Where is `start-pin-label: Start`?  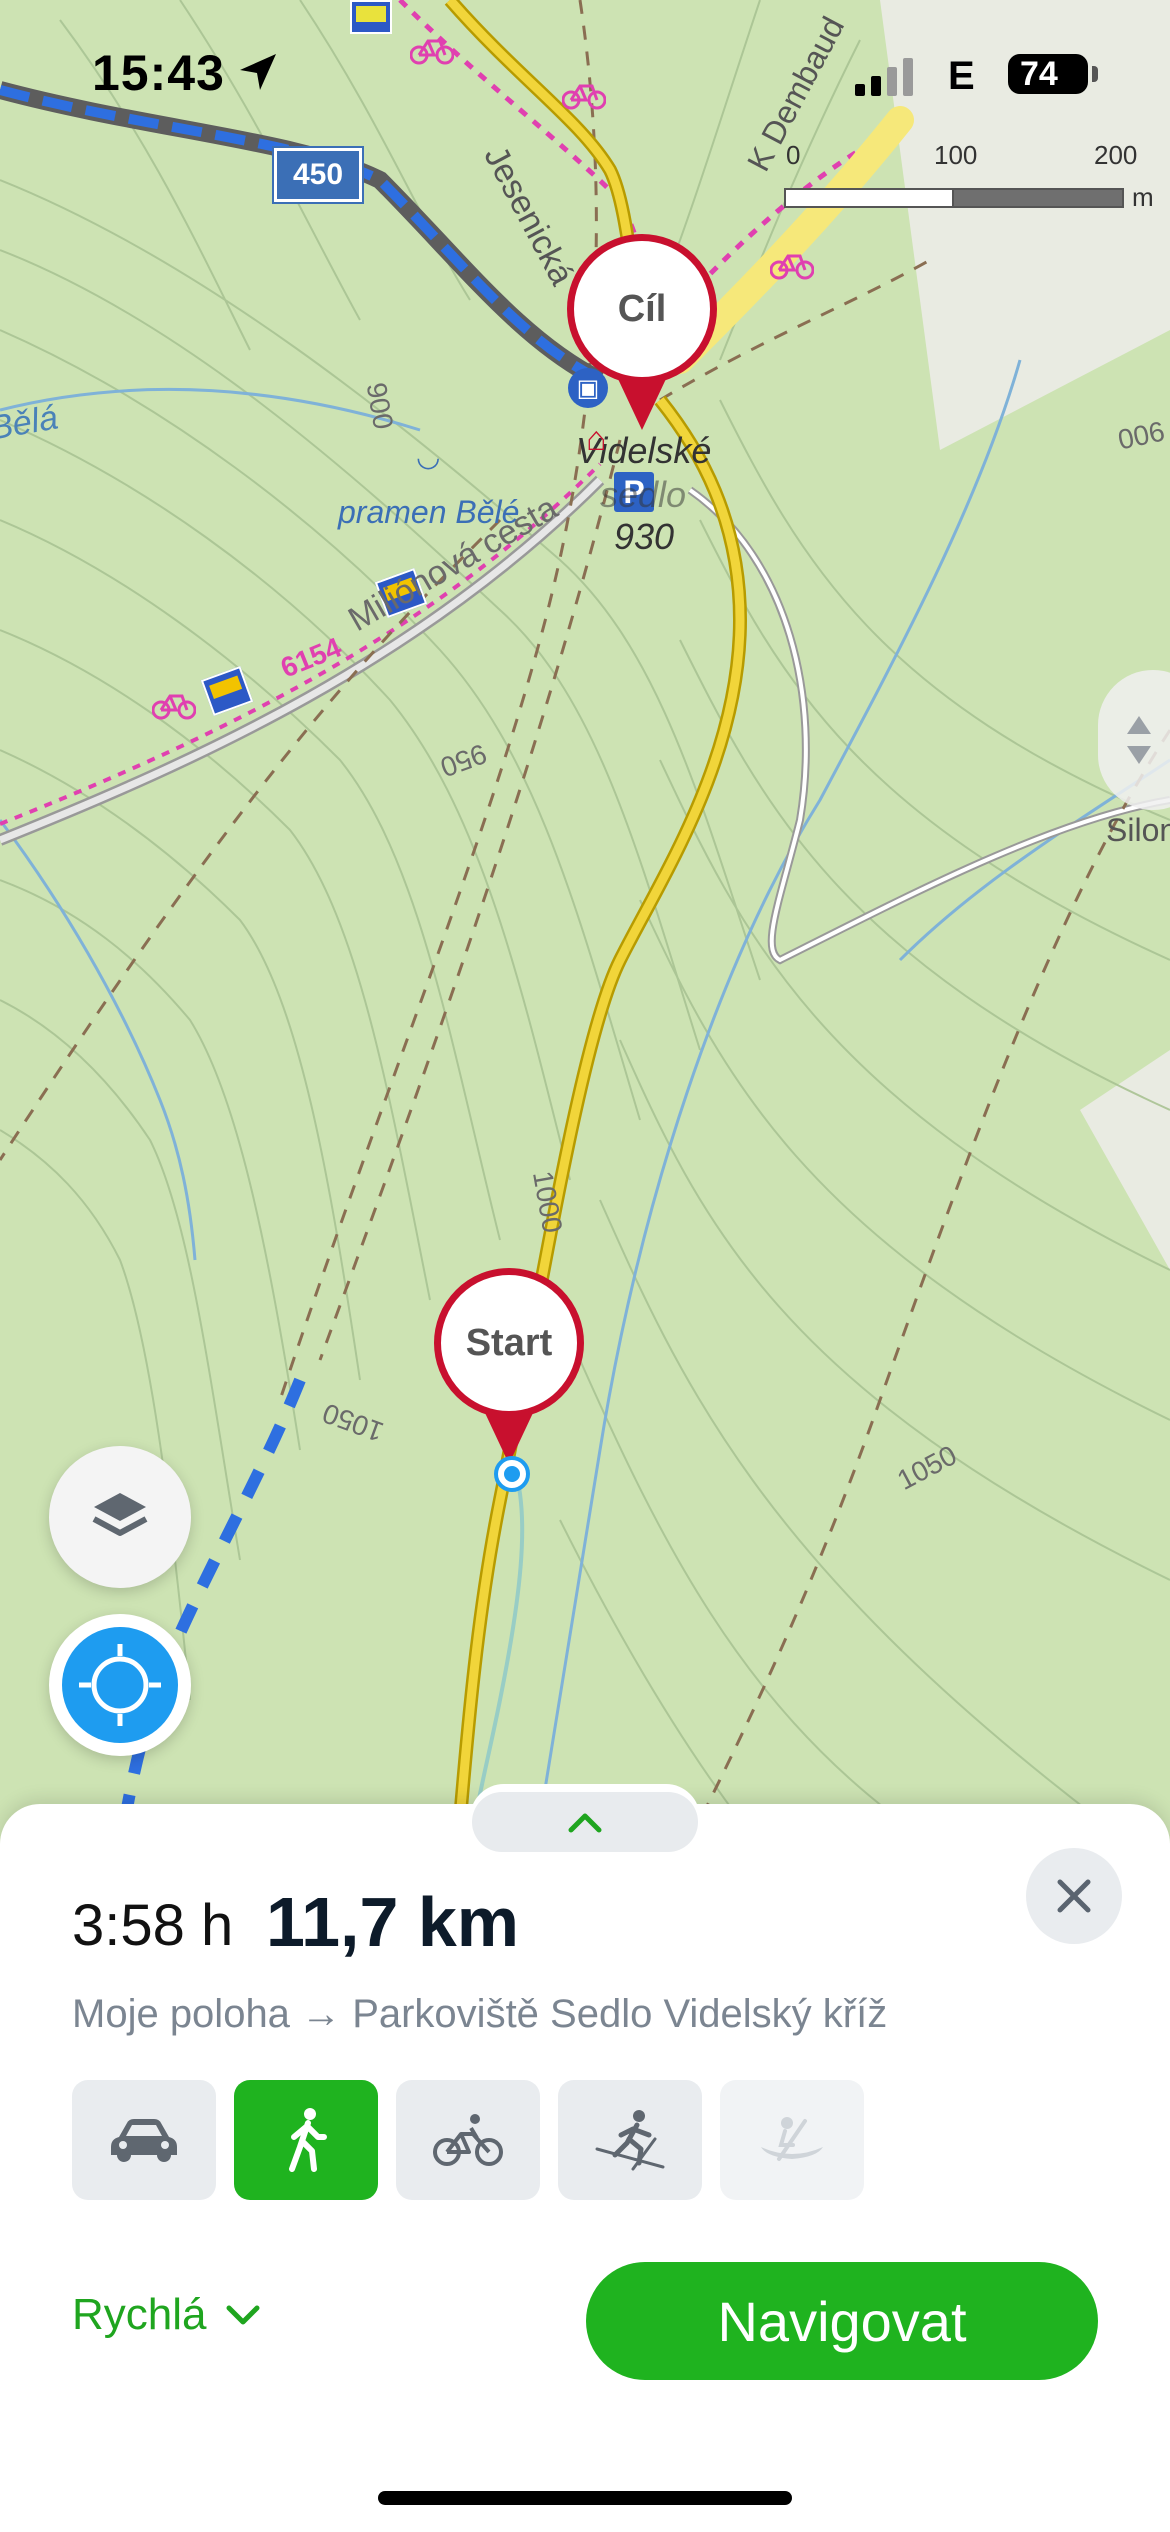
start-pin-label: Start is located at coordinates (509, 1343).